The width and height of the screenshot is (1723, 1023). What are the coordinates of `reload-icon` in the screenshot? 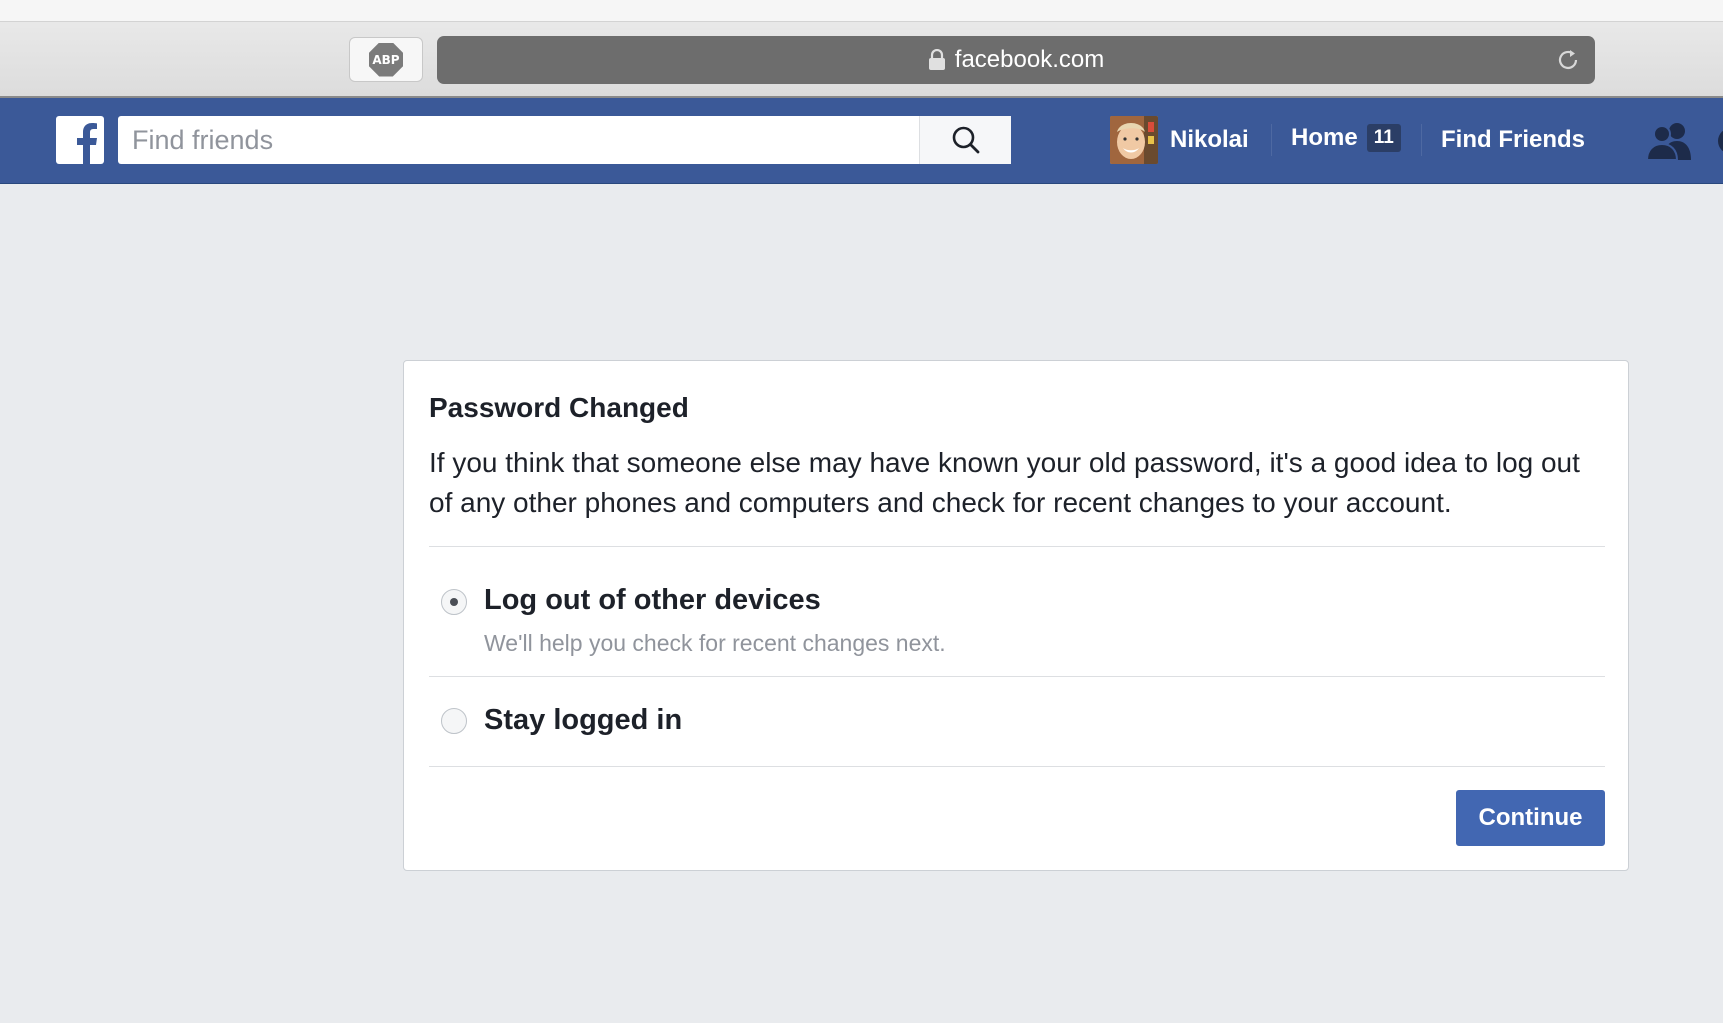 It's located at (1568, 60).